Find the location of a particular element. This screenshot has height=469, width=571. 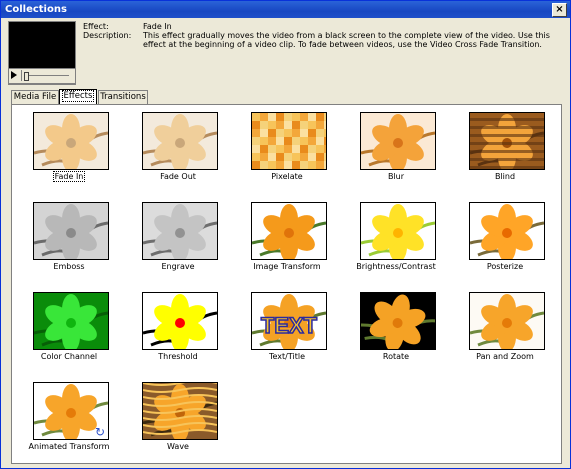

effect-label-text: Rotate is located at coordinates (396, 356).